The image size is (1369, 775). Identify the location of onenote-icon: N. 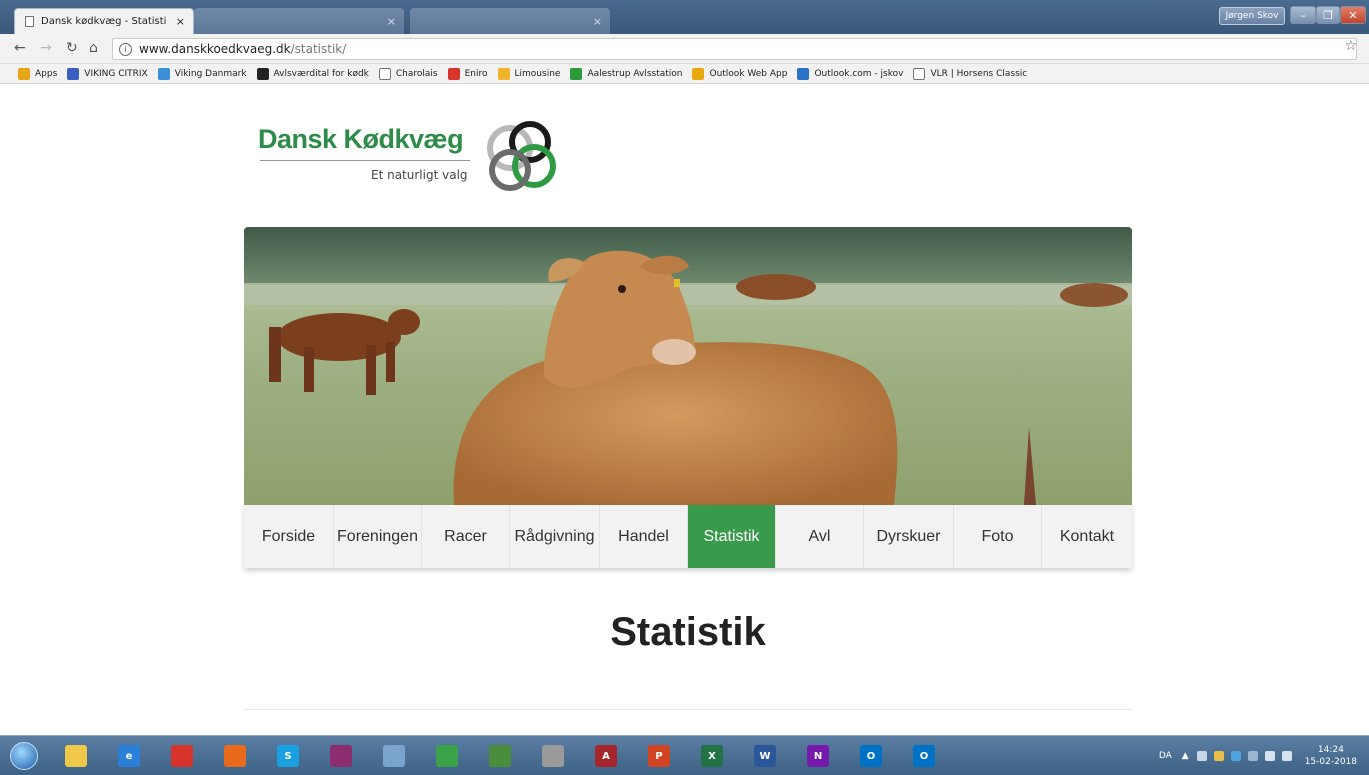
(818, 756).